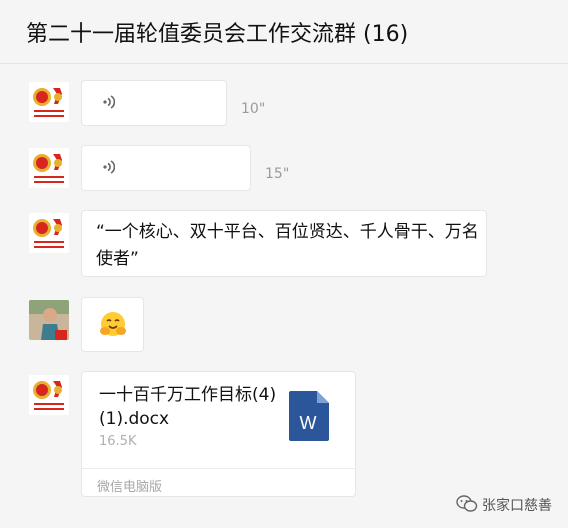  I want to click on file-size: 16.5K, so click(118, 441).